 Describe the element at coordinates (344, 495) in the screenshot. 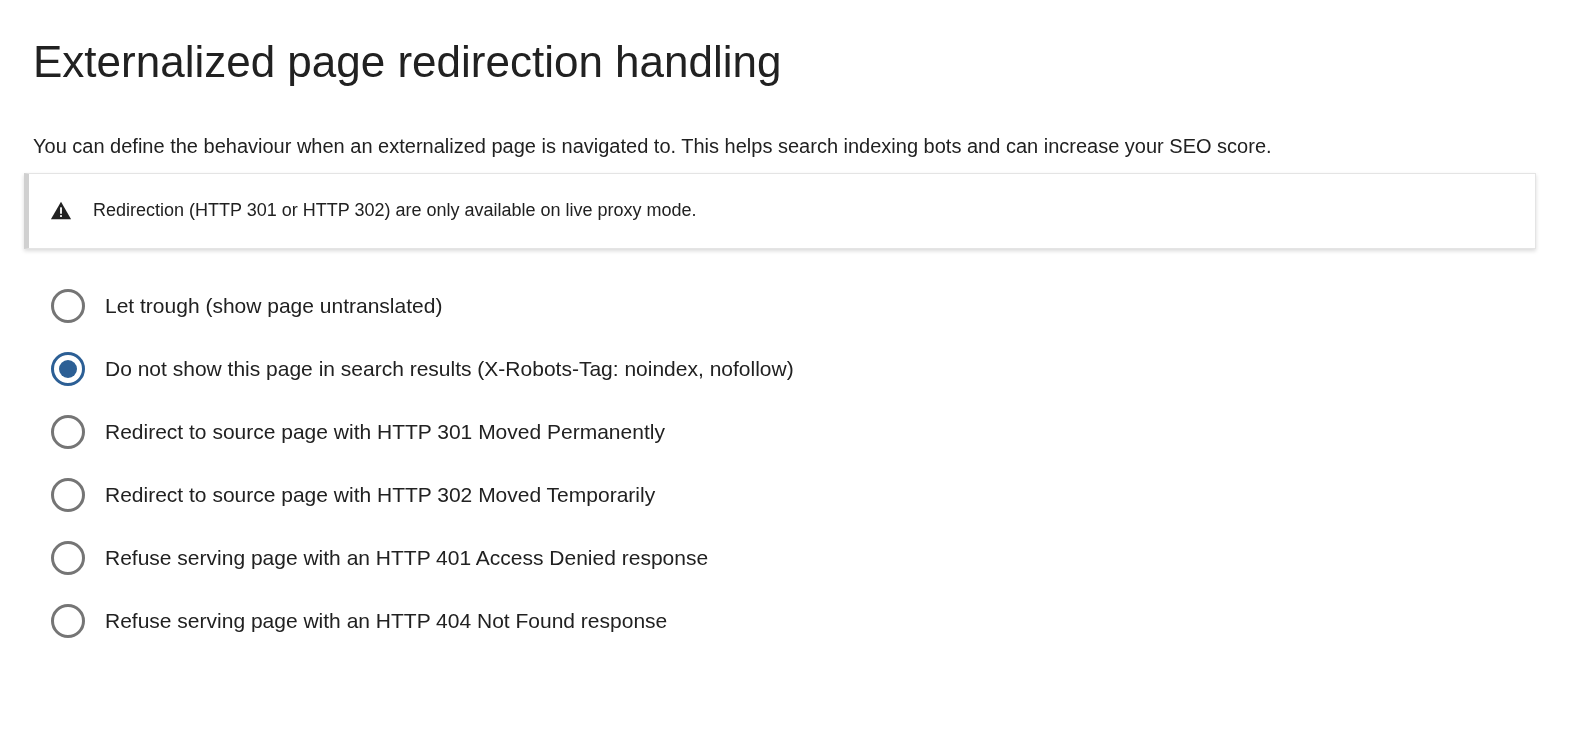

I see `radio-option: Redirect to source page with HTTP 302 Moved Temporarily` at that location.